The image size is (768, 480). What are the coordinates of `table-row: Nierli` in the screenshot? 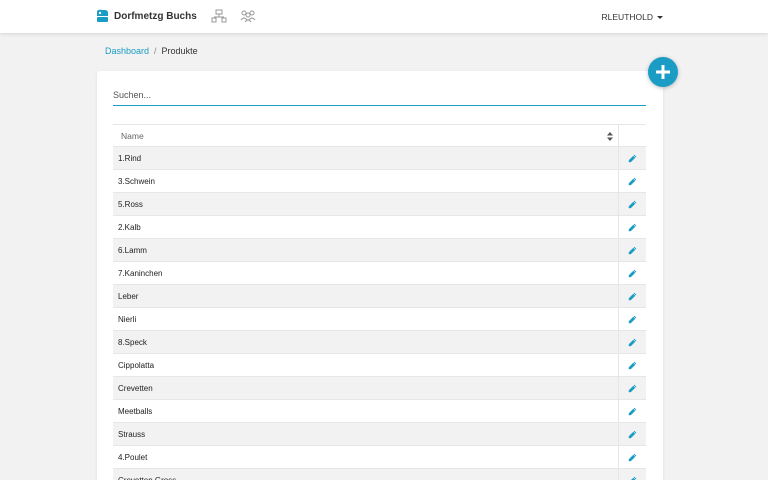 It's located at (379, 319).